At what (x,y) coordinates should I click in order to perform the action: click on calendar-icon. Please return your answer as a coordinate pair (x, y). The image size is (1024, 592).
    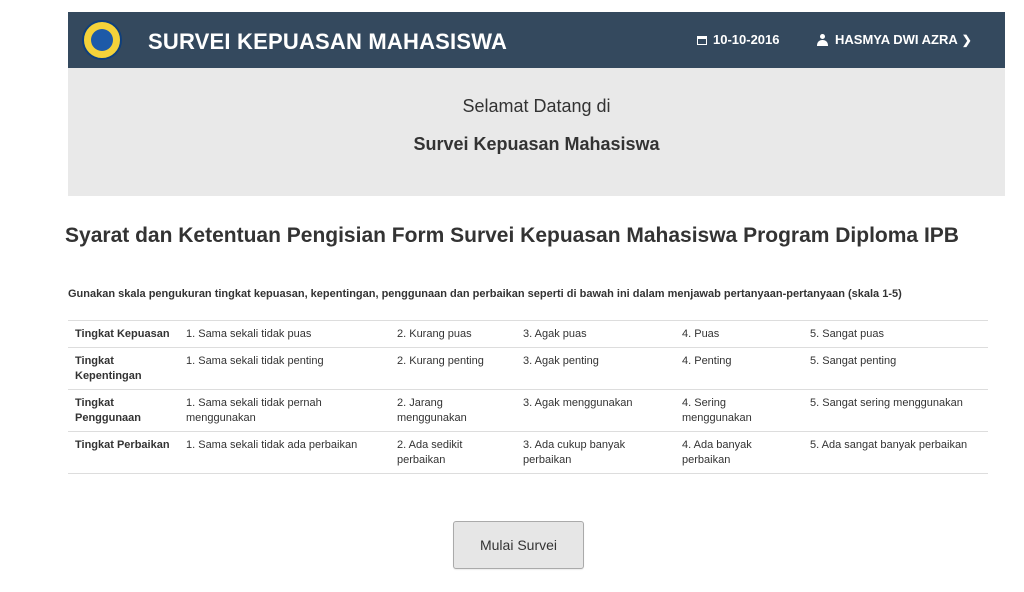
    Looking at the image, I should click on (702, 40).